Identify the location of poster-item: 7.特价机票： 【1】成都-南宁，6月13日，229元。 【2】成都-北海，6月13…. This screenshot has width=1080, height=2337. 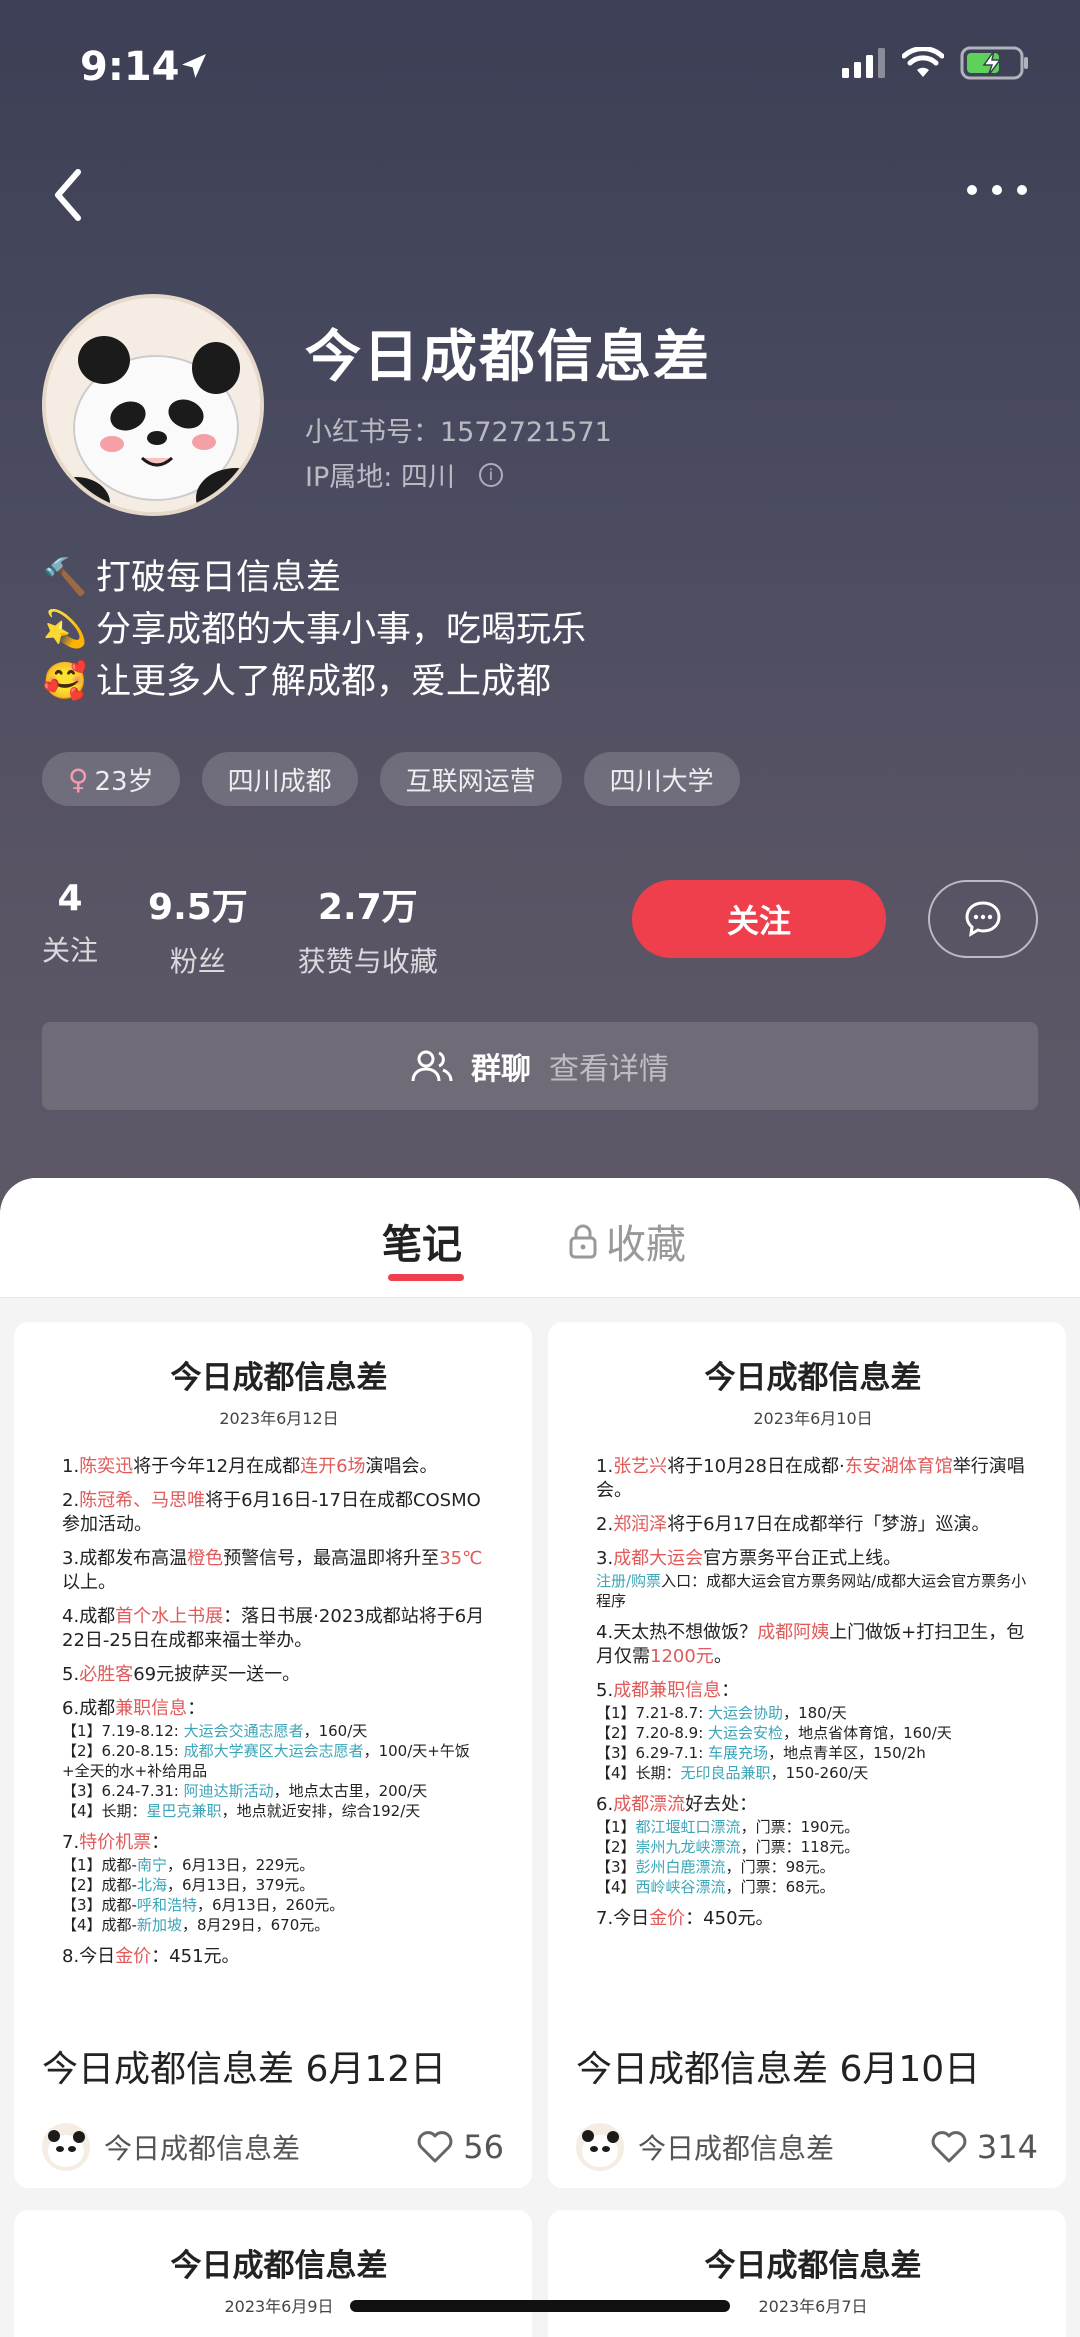
(279, 1883).